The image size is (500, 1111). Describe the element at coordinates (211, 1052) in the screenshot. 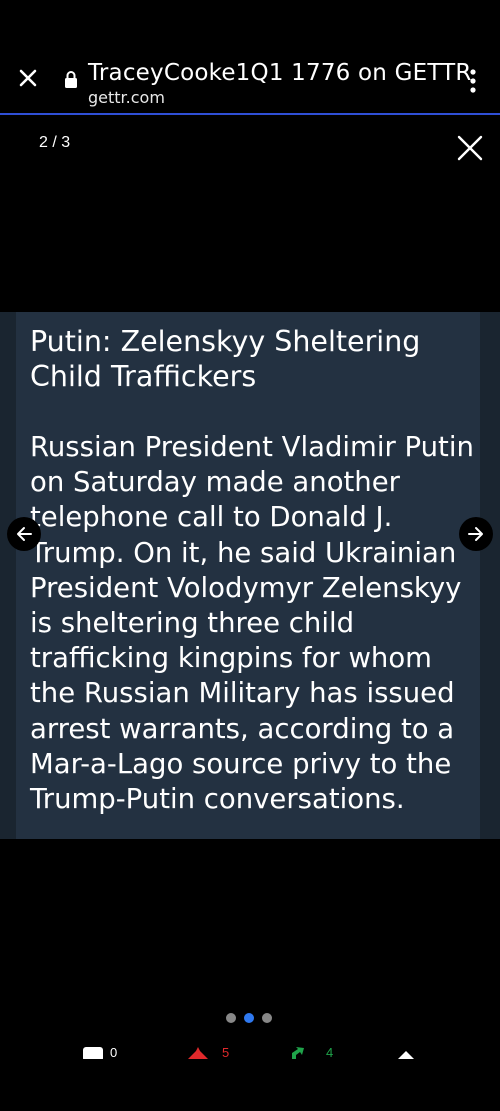

I see `like-button: 5` at that location.